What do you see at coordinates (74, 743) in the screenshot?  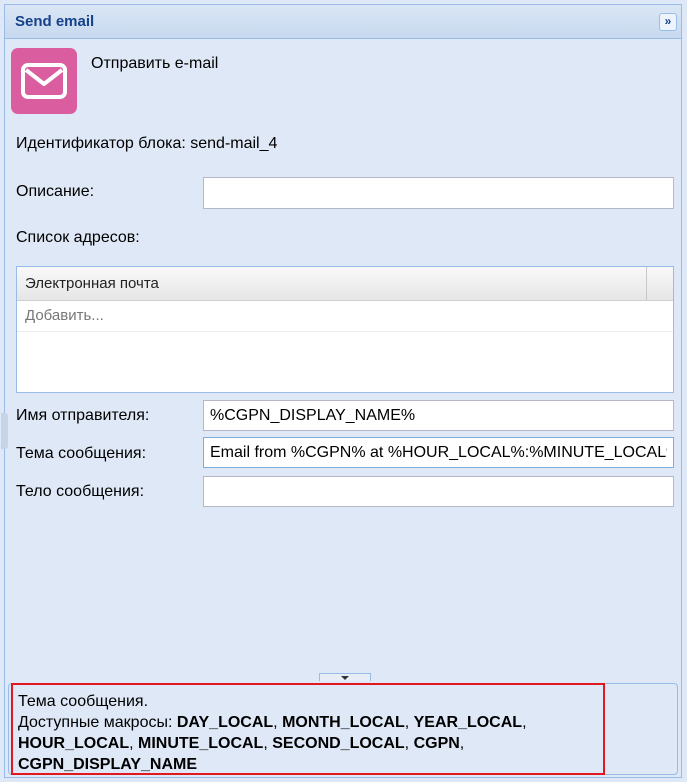 I see `macro-name: HOUR_LOCAL` at bounding box center [74, 743].